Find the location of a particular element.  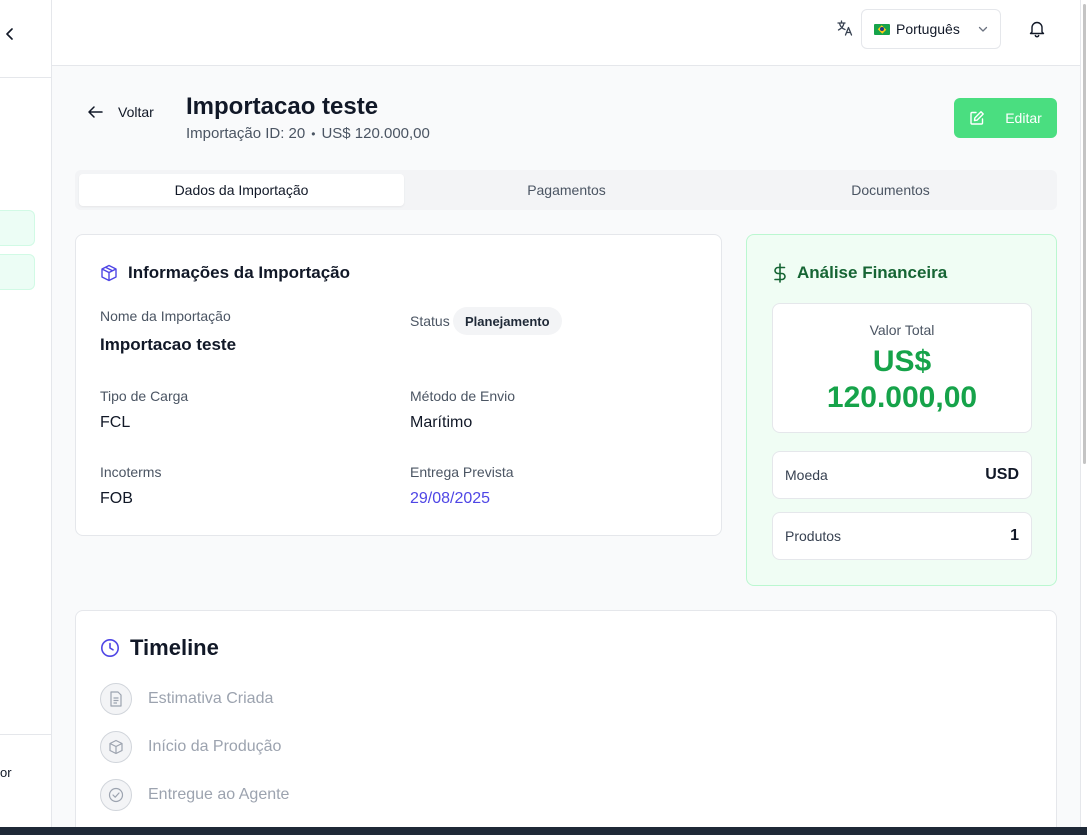

status-label: Status is located at coordinates (430, 321).